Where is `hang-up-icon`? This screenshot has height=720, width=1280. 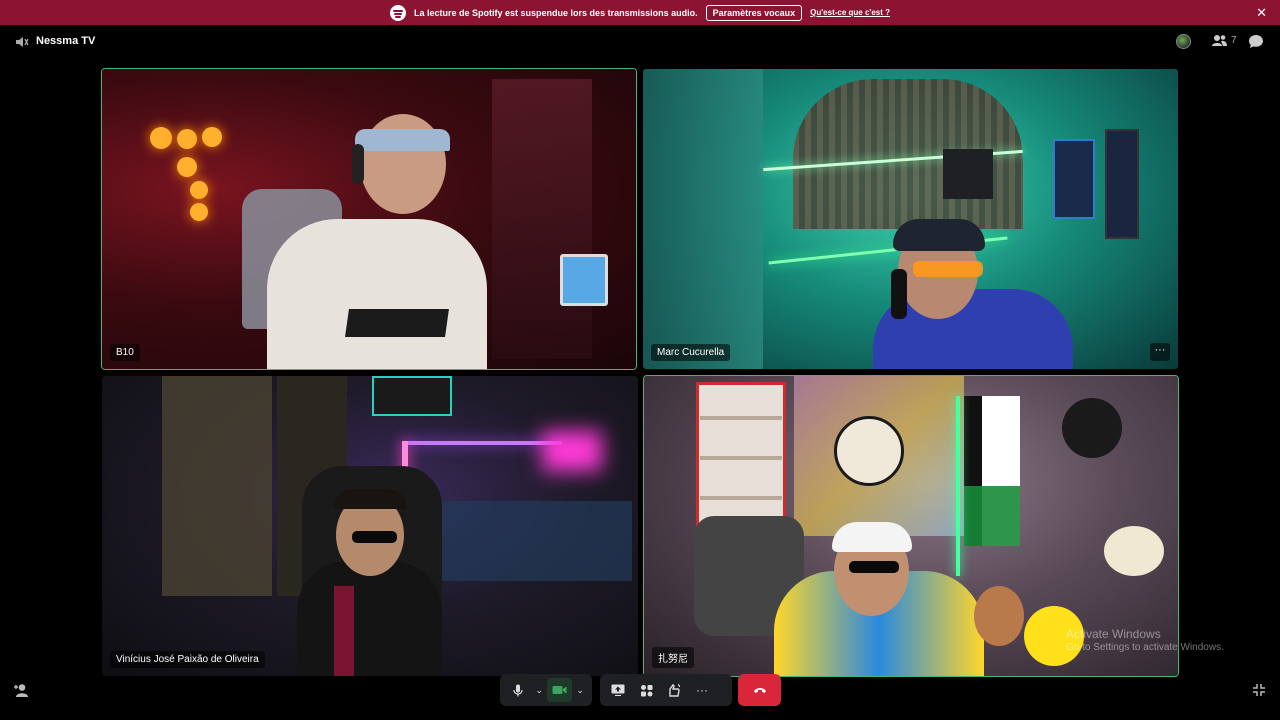 hang-up-icon is located at coordinates (759, 690).